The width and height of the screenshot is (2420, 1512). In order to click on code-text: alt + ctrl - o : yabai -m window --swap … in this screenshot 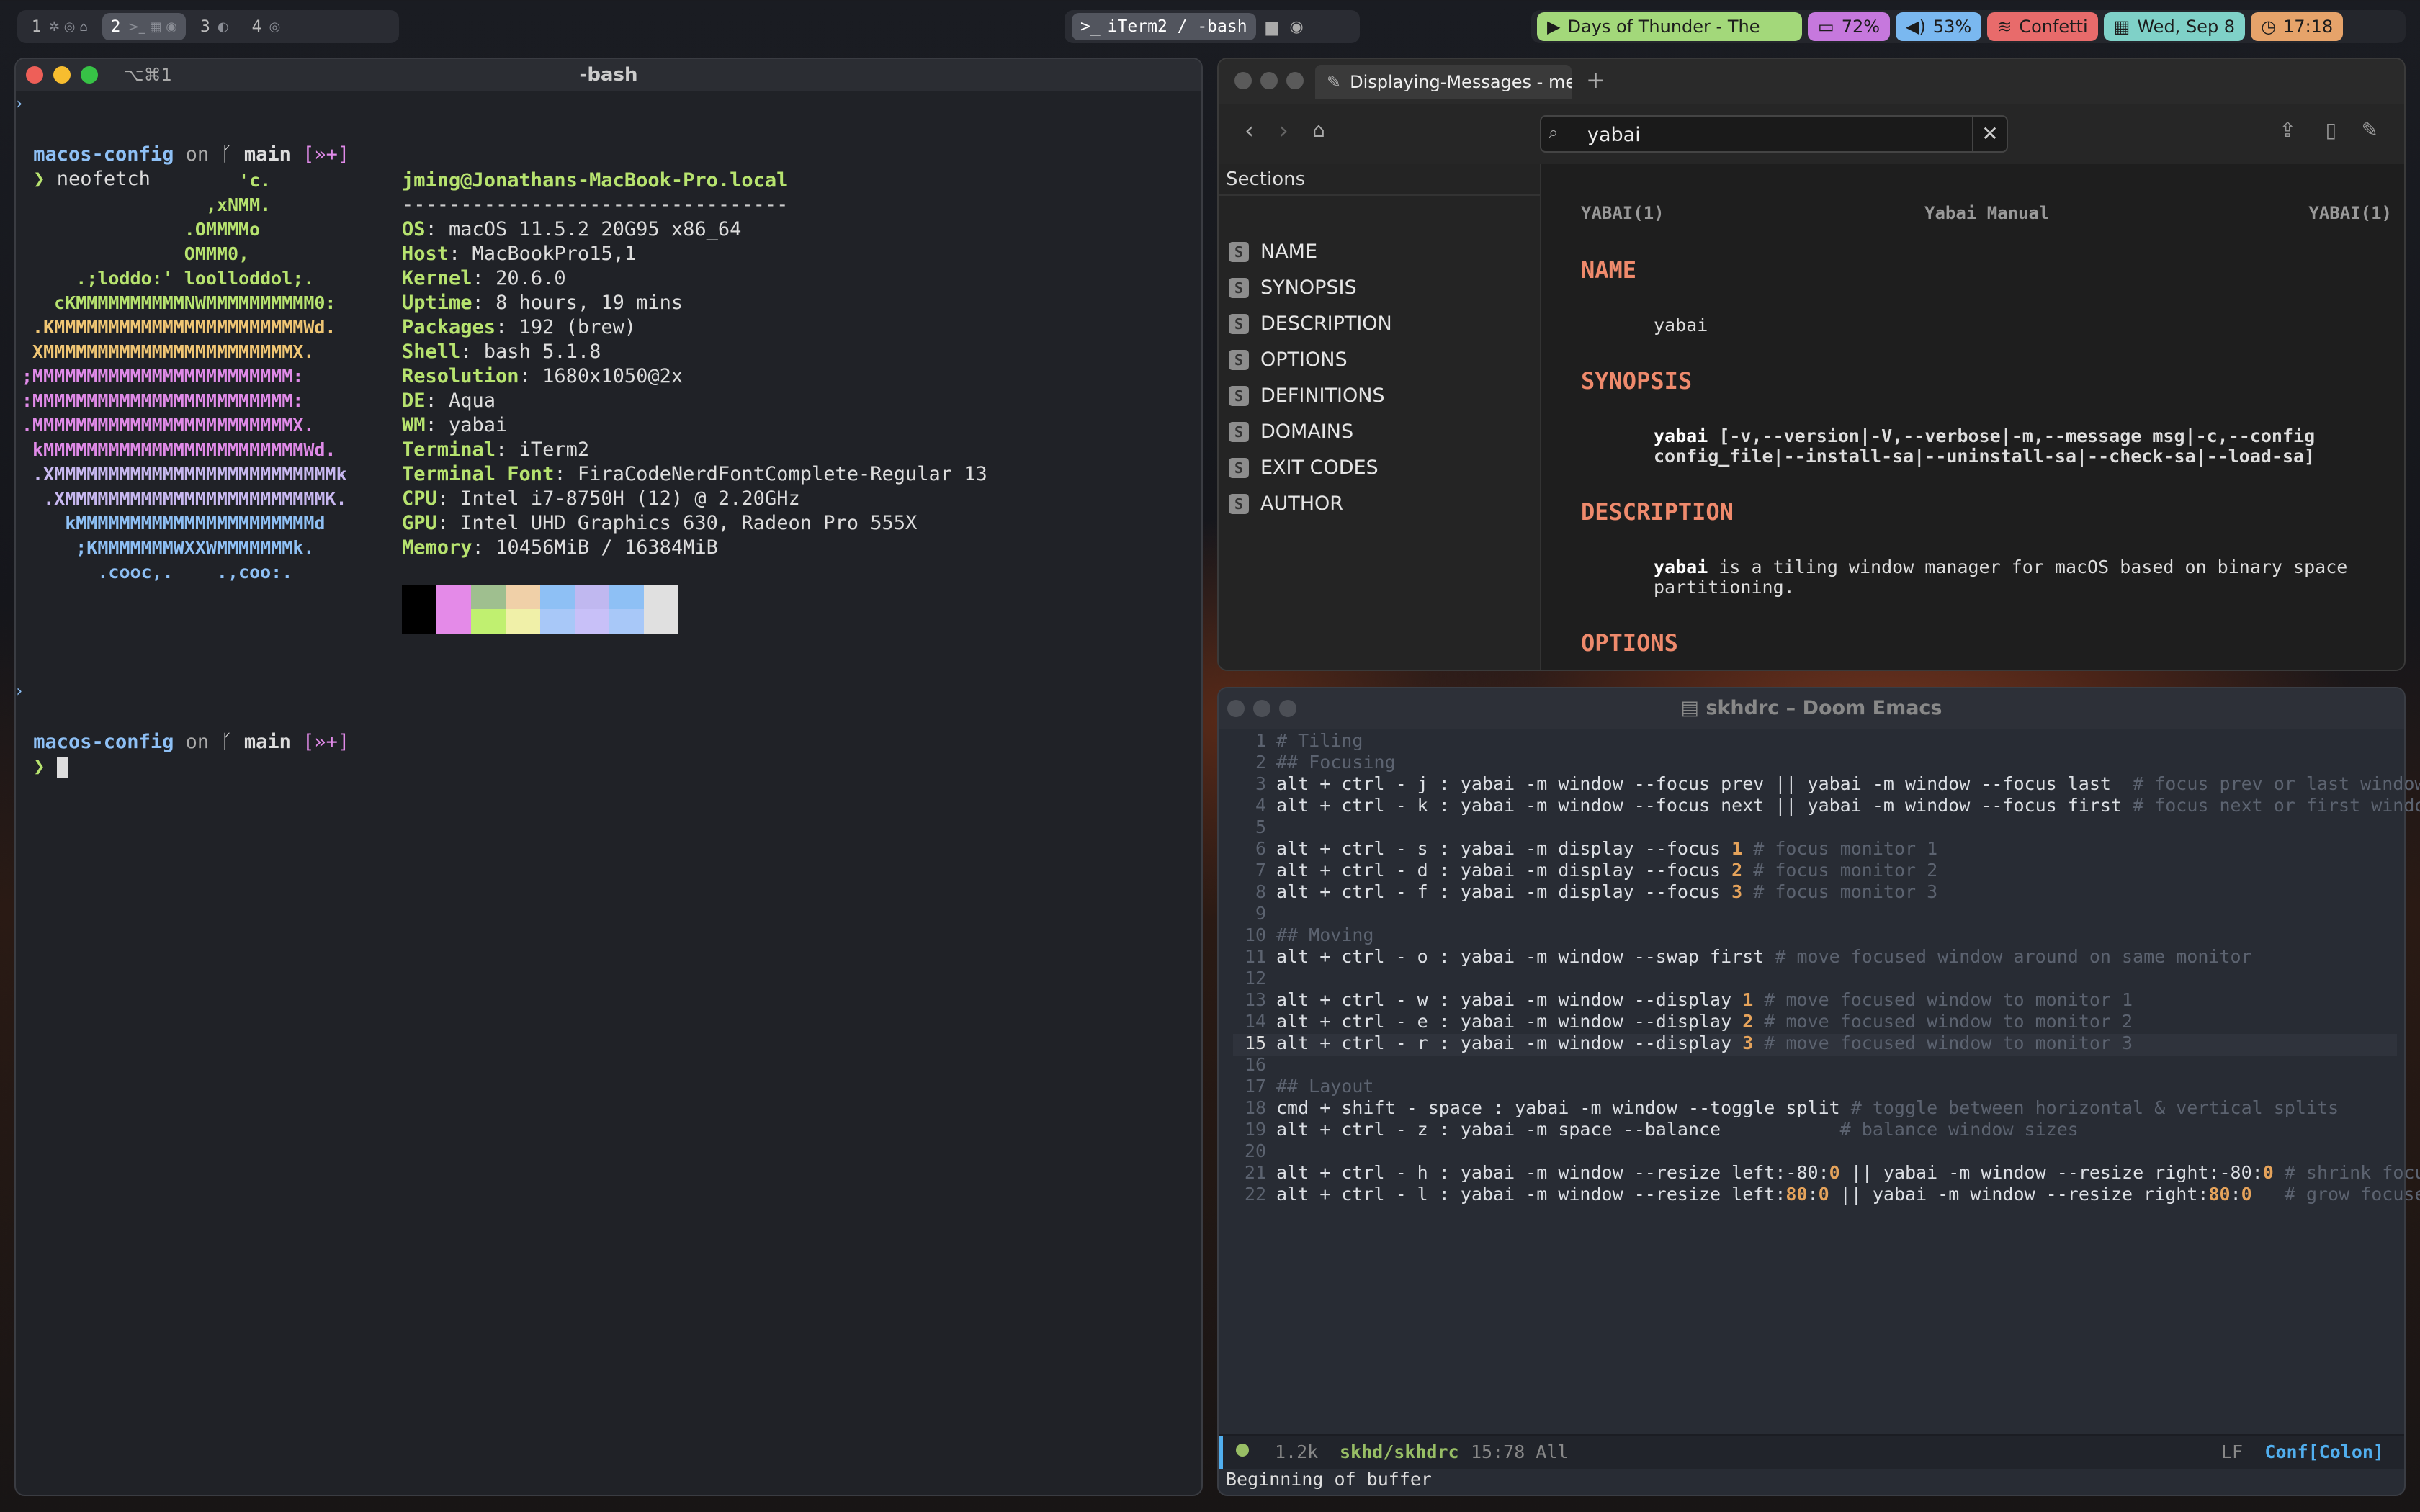, I will do `click(1764, 956)`.